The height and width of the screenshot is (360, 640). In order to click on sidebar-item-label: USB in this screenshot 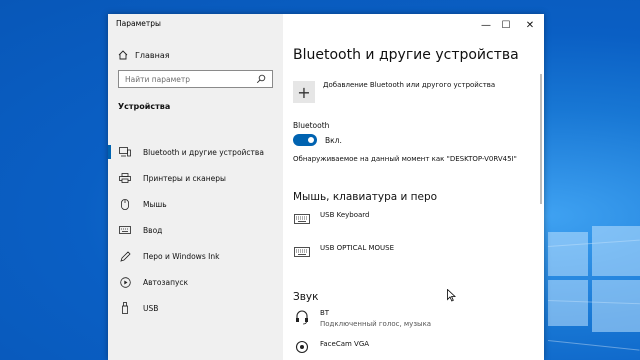, I will do `click(151, 308)`.